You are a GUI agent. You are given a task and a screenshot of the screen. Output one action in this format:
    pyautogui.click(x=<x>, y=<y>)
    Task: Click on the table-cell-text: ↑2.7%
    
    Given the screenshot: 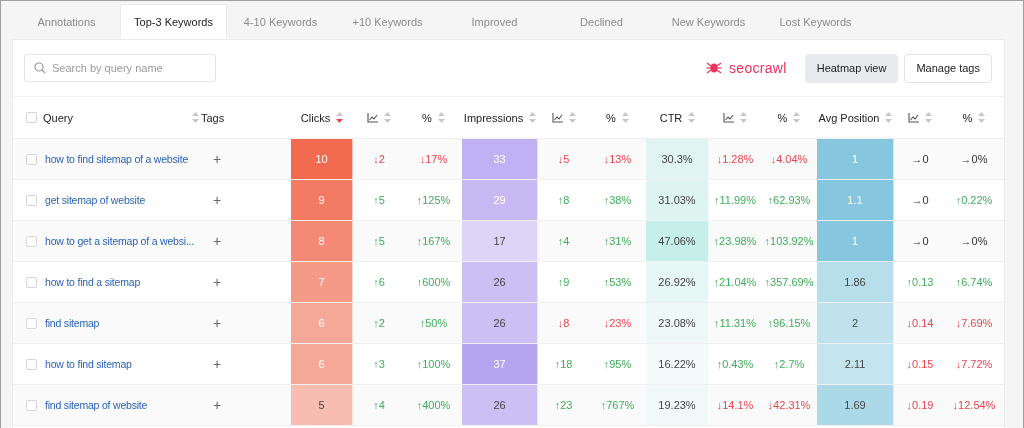 What is the action you would take?
    pyautogui.click(x=789, y=364)
    